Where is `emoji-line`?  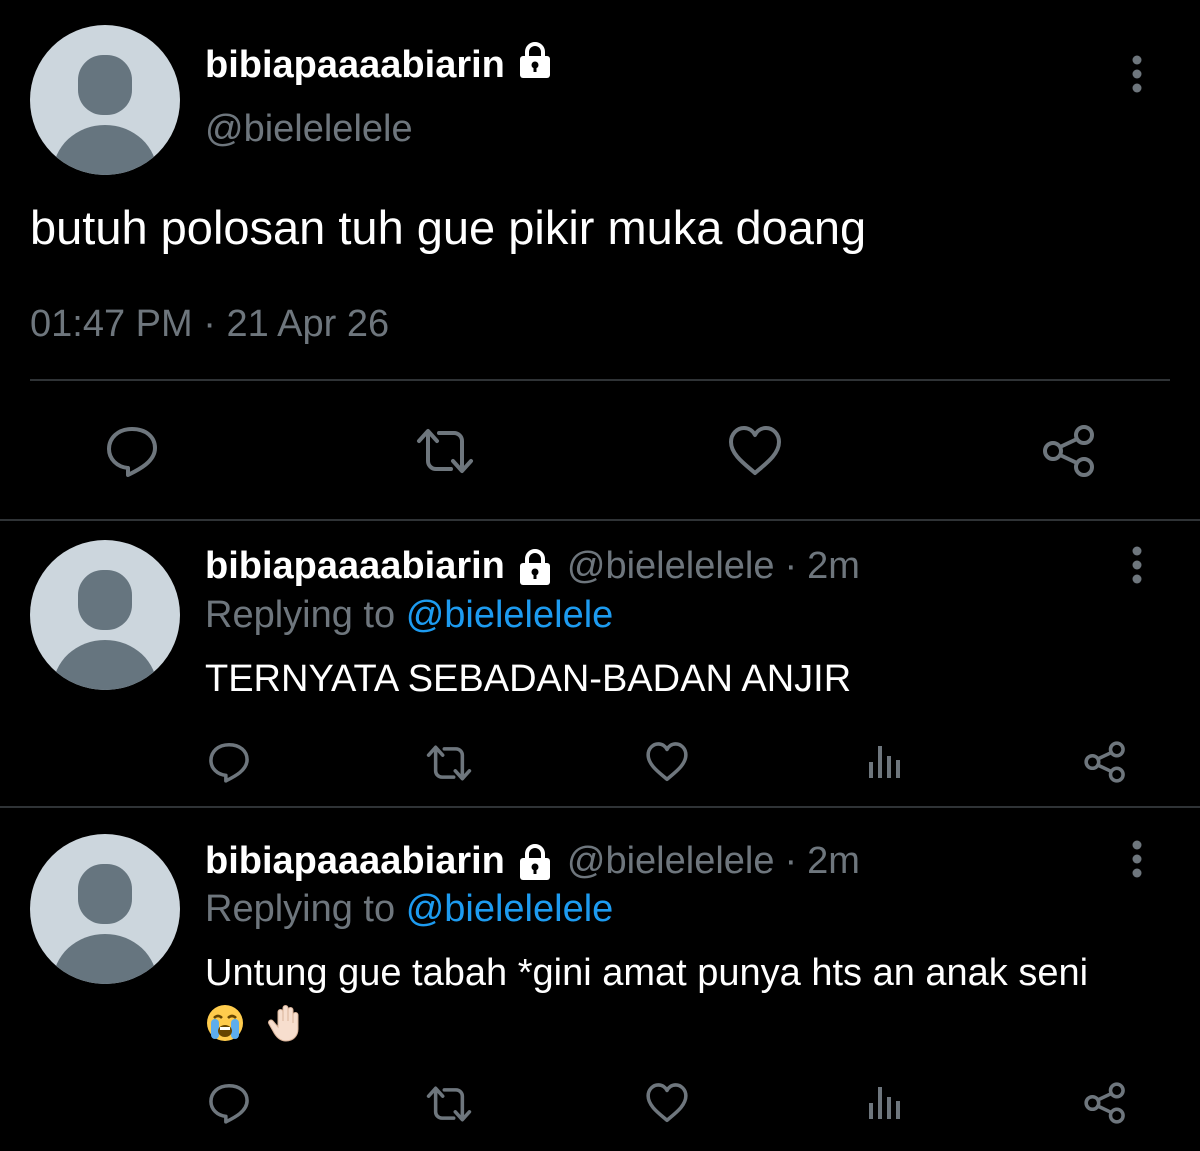
emoji-line is located at coordinates (646, 1021).